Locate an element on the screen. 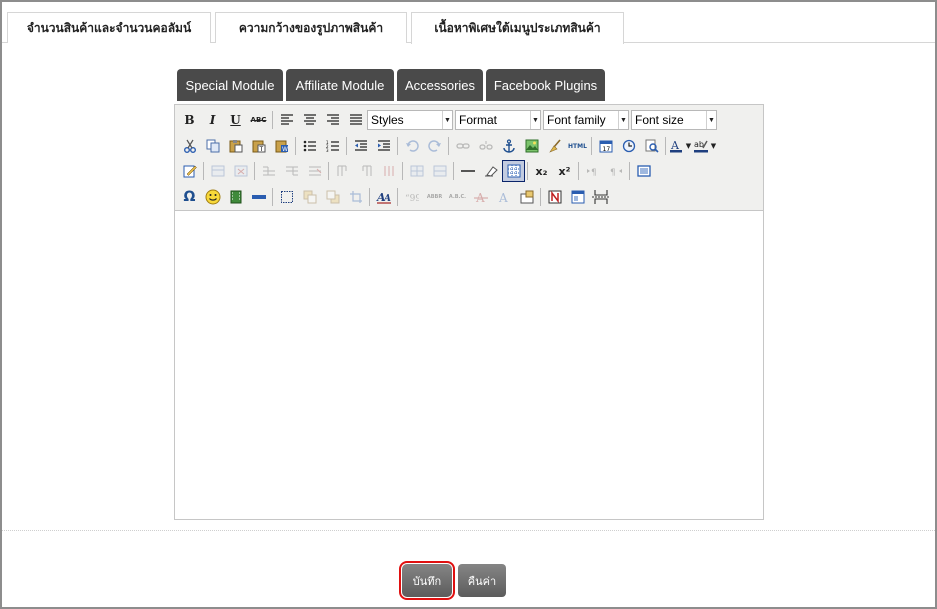 The height and width of the screenshot is (609, 937). paste-text-icon: T is located at coordinates (258, 146).